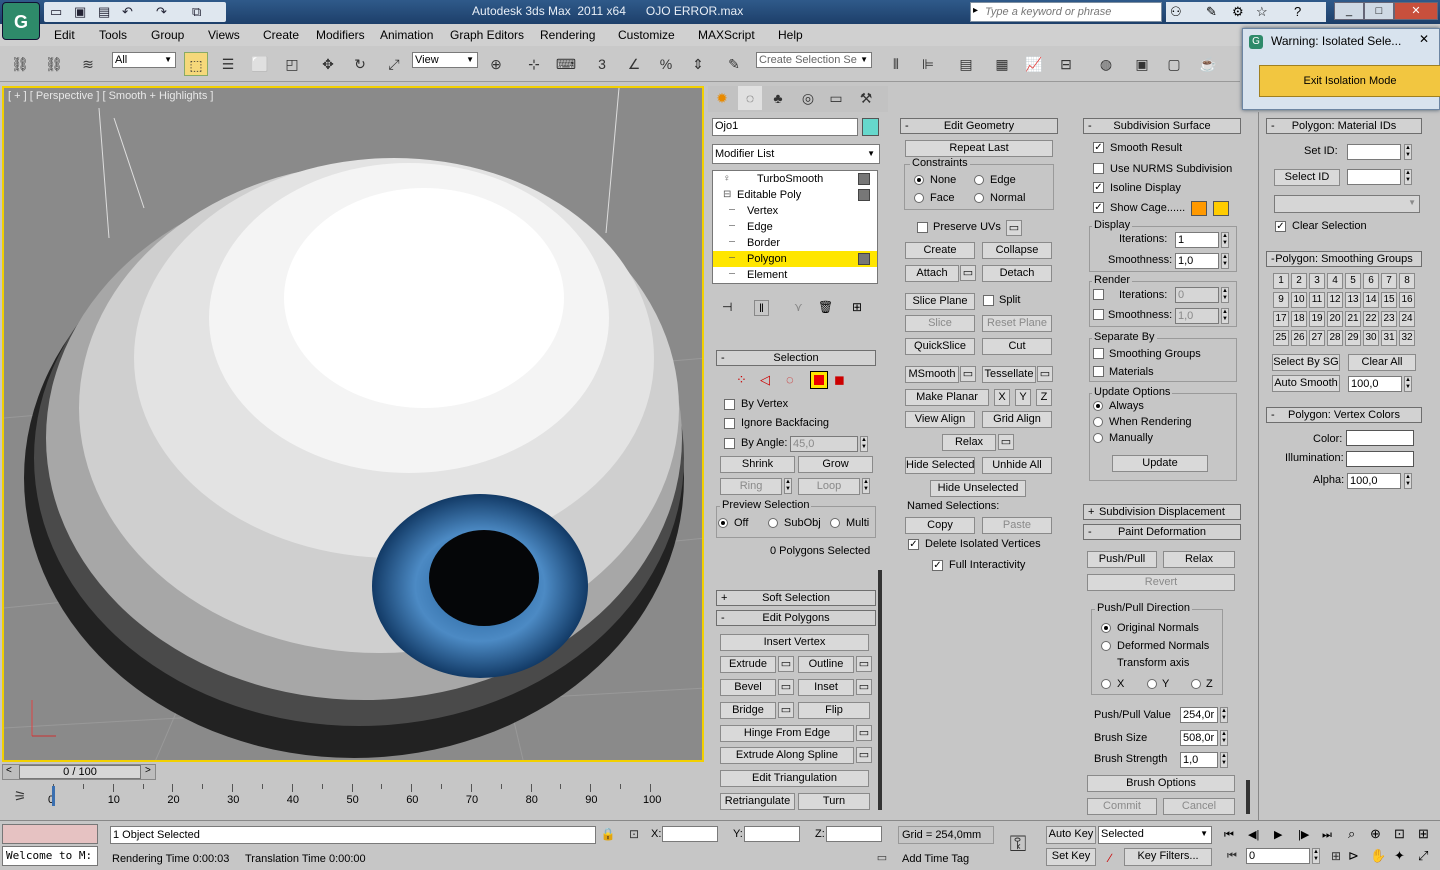 The height and width of the screenshot is (870, 1440). What do you see at coordinates (20, 796) in the screenshot?
I see `track-bar-toggle-icon: ⚞` at bounding box center [20, 796].